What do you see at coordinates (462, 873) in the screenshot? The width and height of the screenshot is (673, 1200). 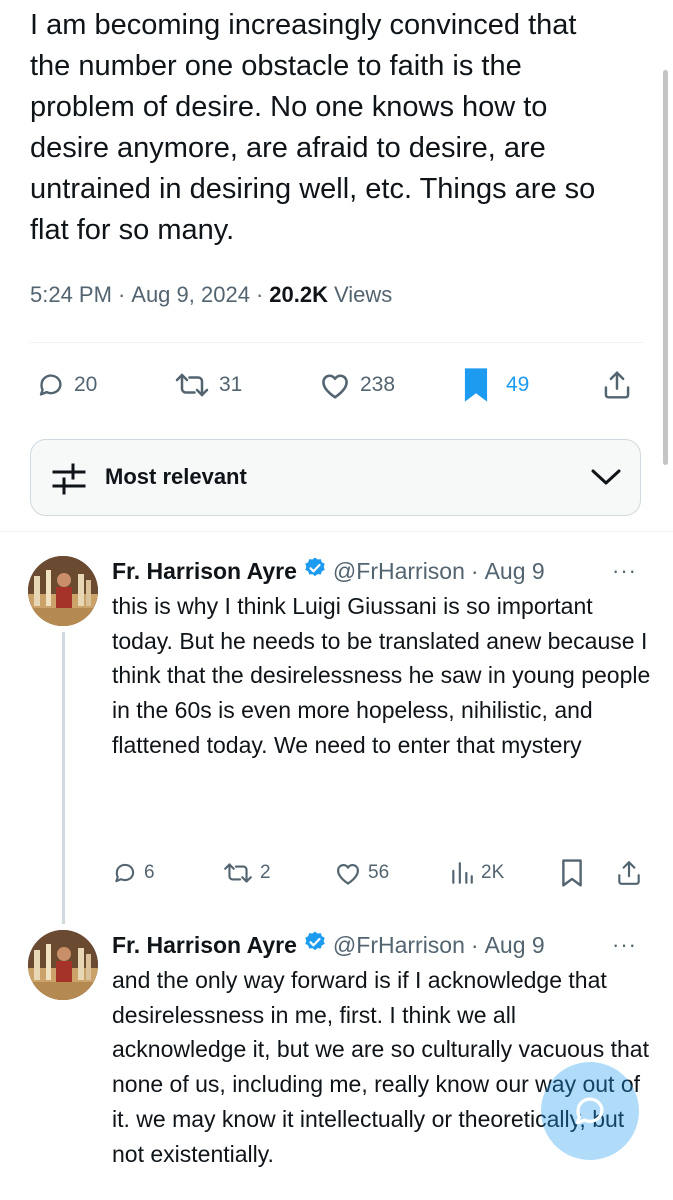 I see `analytics-icon` at bounding box center [462, 873].